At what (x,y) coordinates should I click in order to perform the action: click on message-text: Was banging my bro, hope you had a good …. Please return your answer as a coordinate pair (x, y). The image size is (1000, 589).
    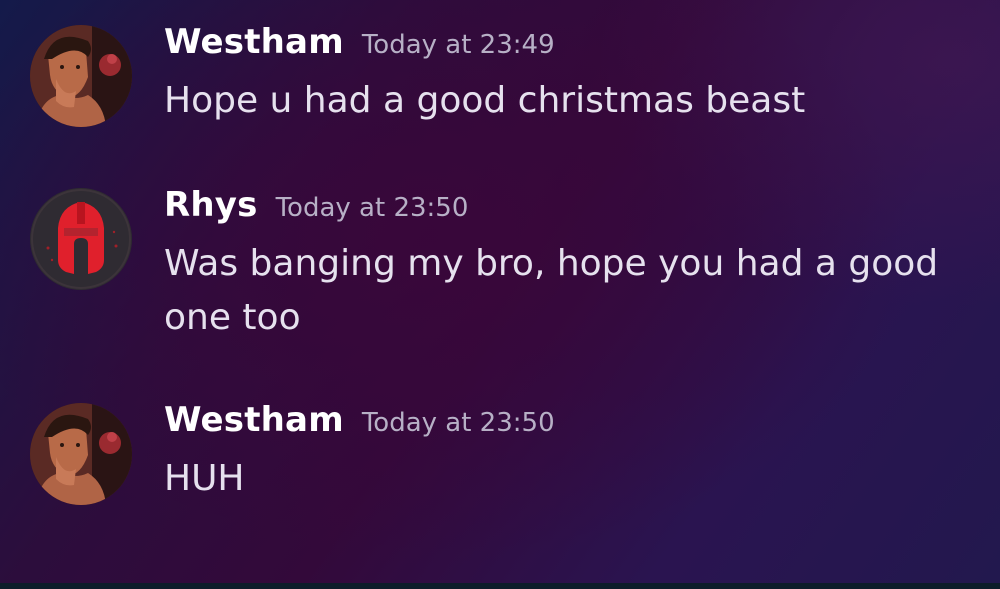
    Looking at the image, I should click on (551, 290).